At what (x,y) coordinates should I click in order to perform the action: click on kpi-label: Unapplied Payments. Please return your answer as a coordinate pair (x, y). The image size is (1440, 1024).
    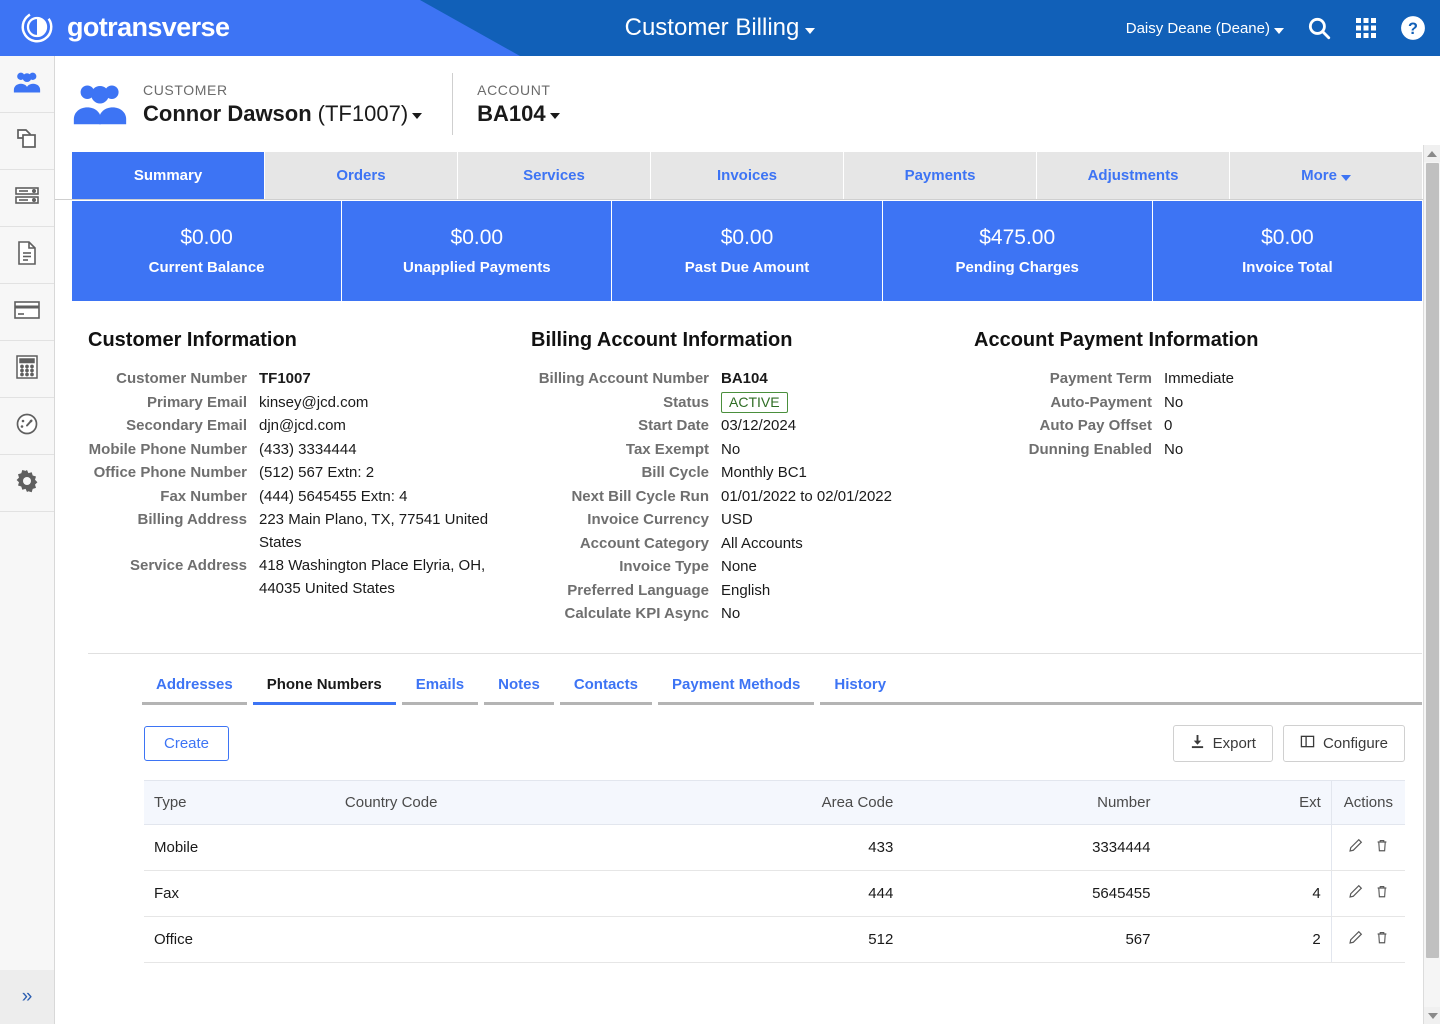
    Looking at the image, I should click on (477, 267).